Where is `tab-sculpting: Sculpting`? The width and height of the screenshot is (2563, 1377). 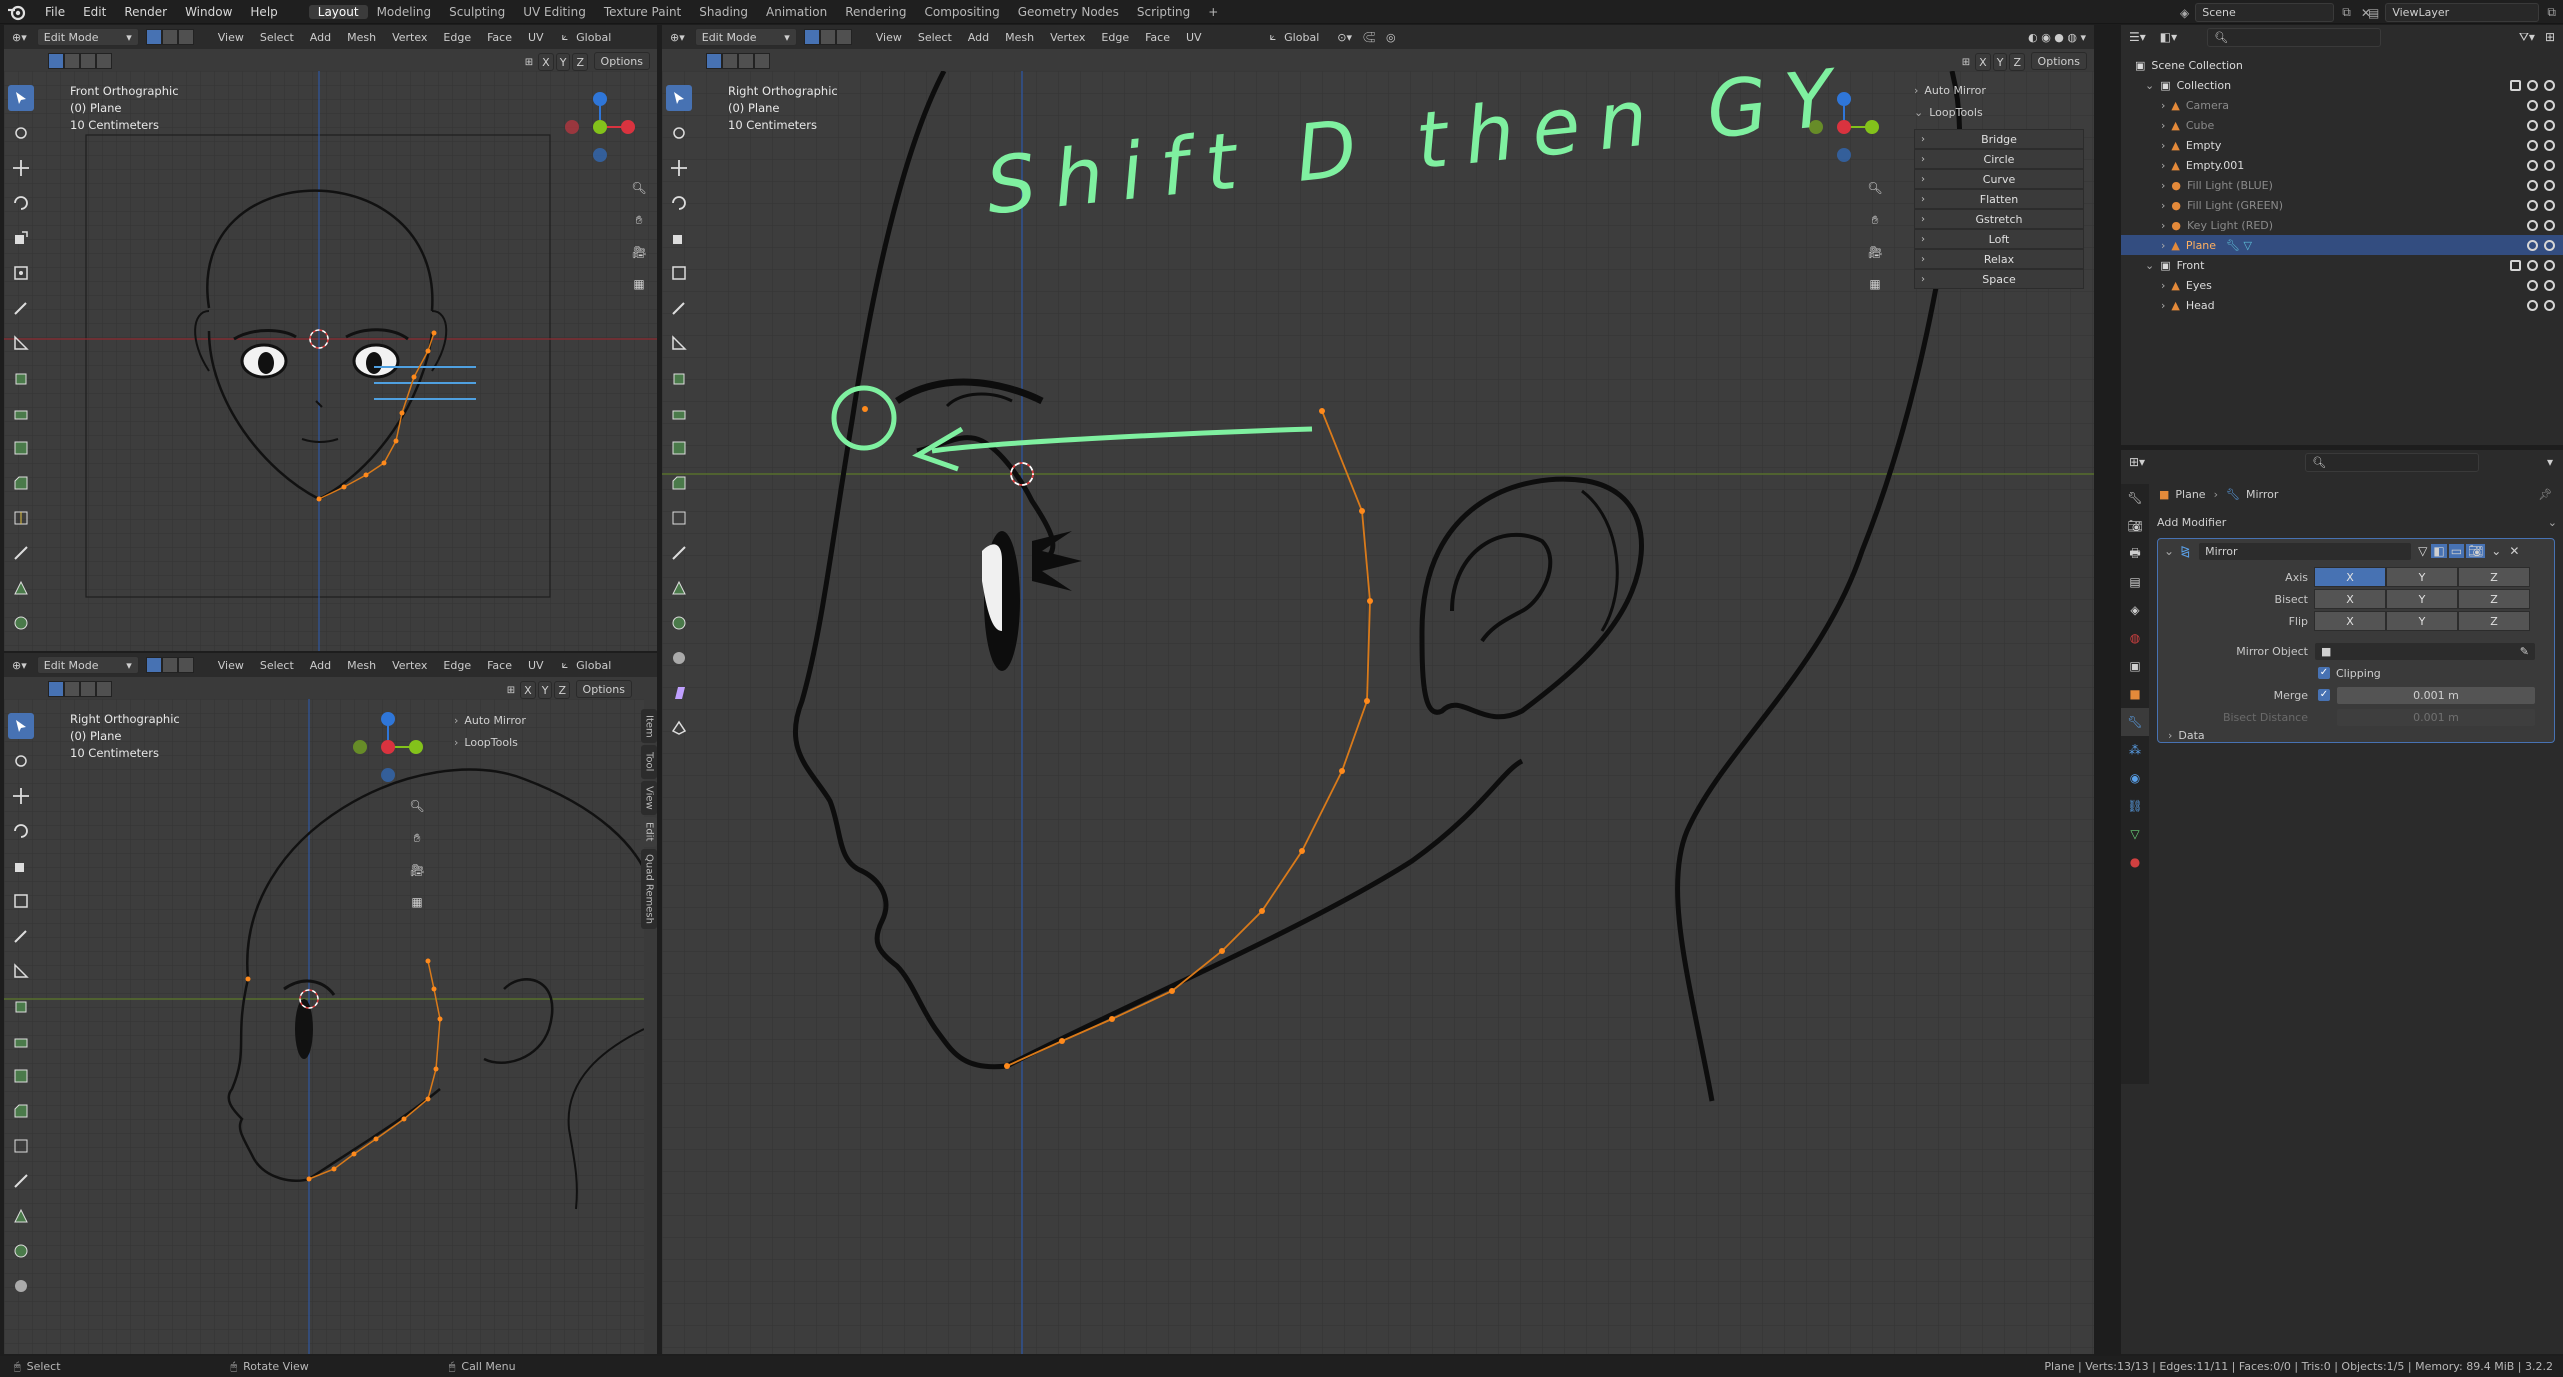 tab-sculpting: Sculpting is located at coordinates (477, 12).